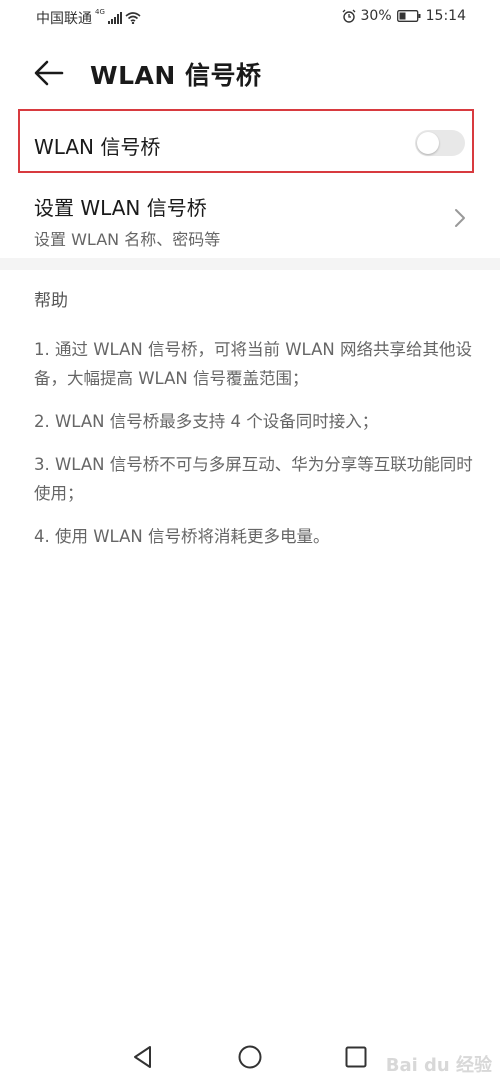 Image resolution: width=500 pixels, height=1083 pixels. What do you see at coordinates (64, 19) in the screenshot?
I see `carrier-name: 中国联通` at bounding box center [64, 19].